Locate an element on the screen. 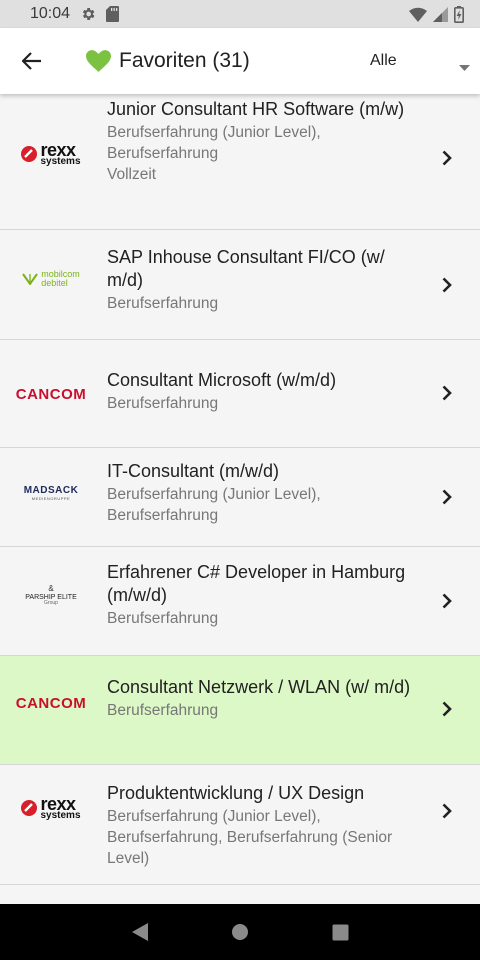 This screenshot has width=480, height=960. arrow-back-icon is located at coordinates (32, 61).